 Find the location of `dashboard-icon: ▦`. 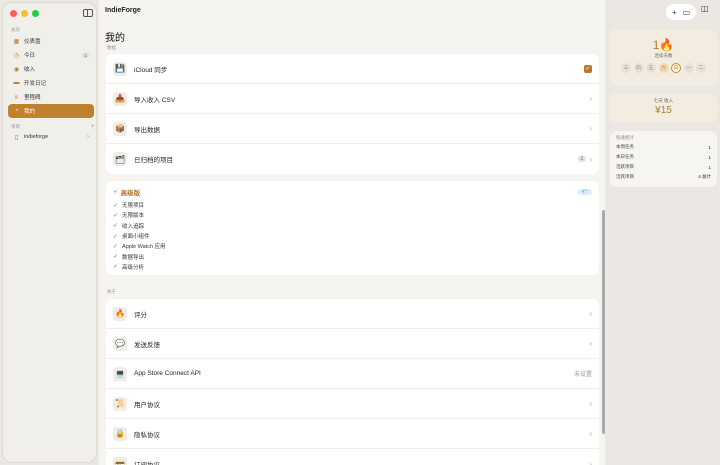

dashboard-icon: ▦ is located at coordinates (16, 41).